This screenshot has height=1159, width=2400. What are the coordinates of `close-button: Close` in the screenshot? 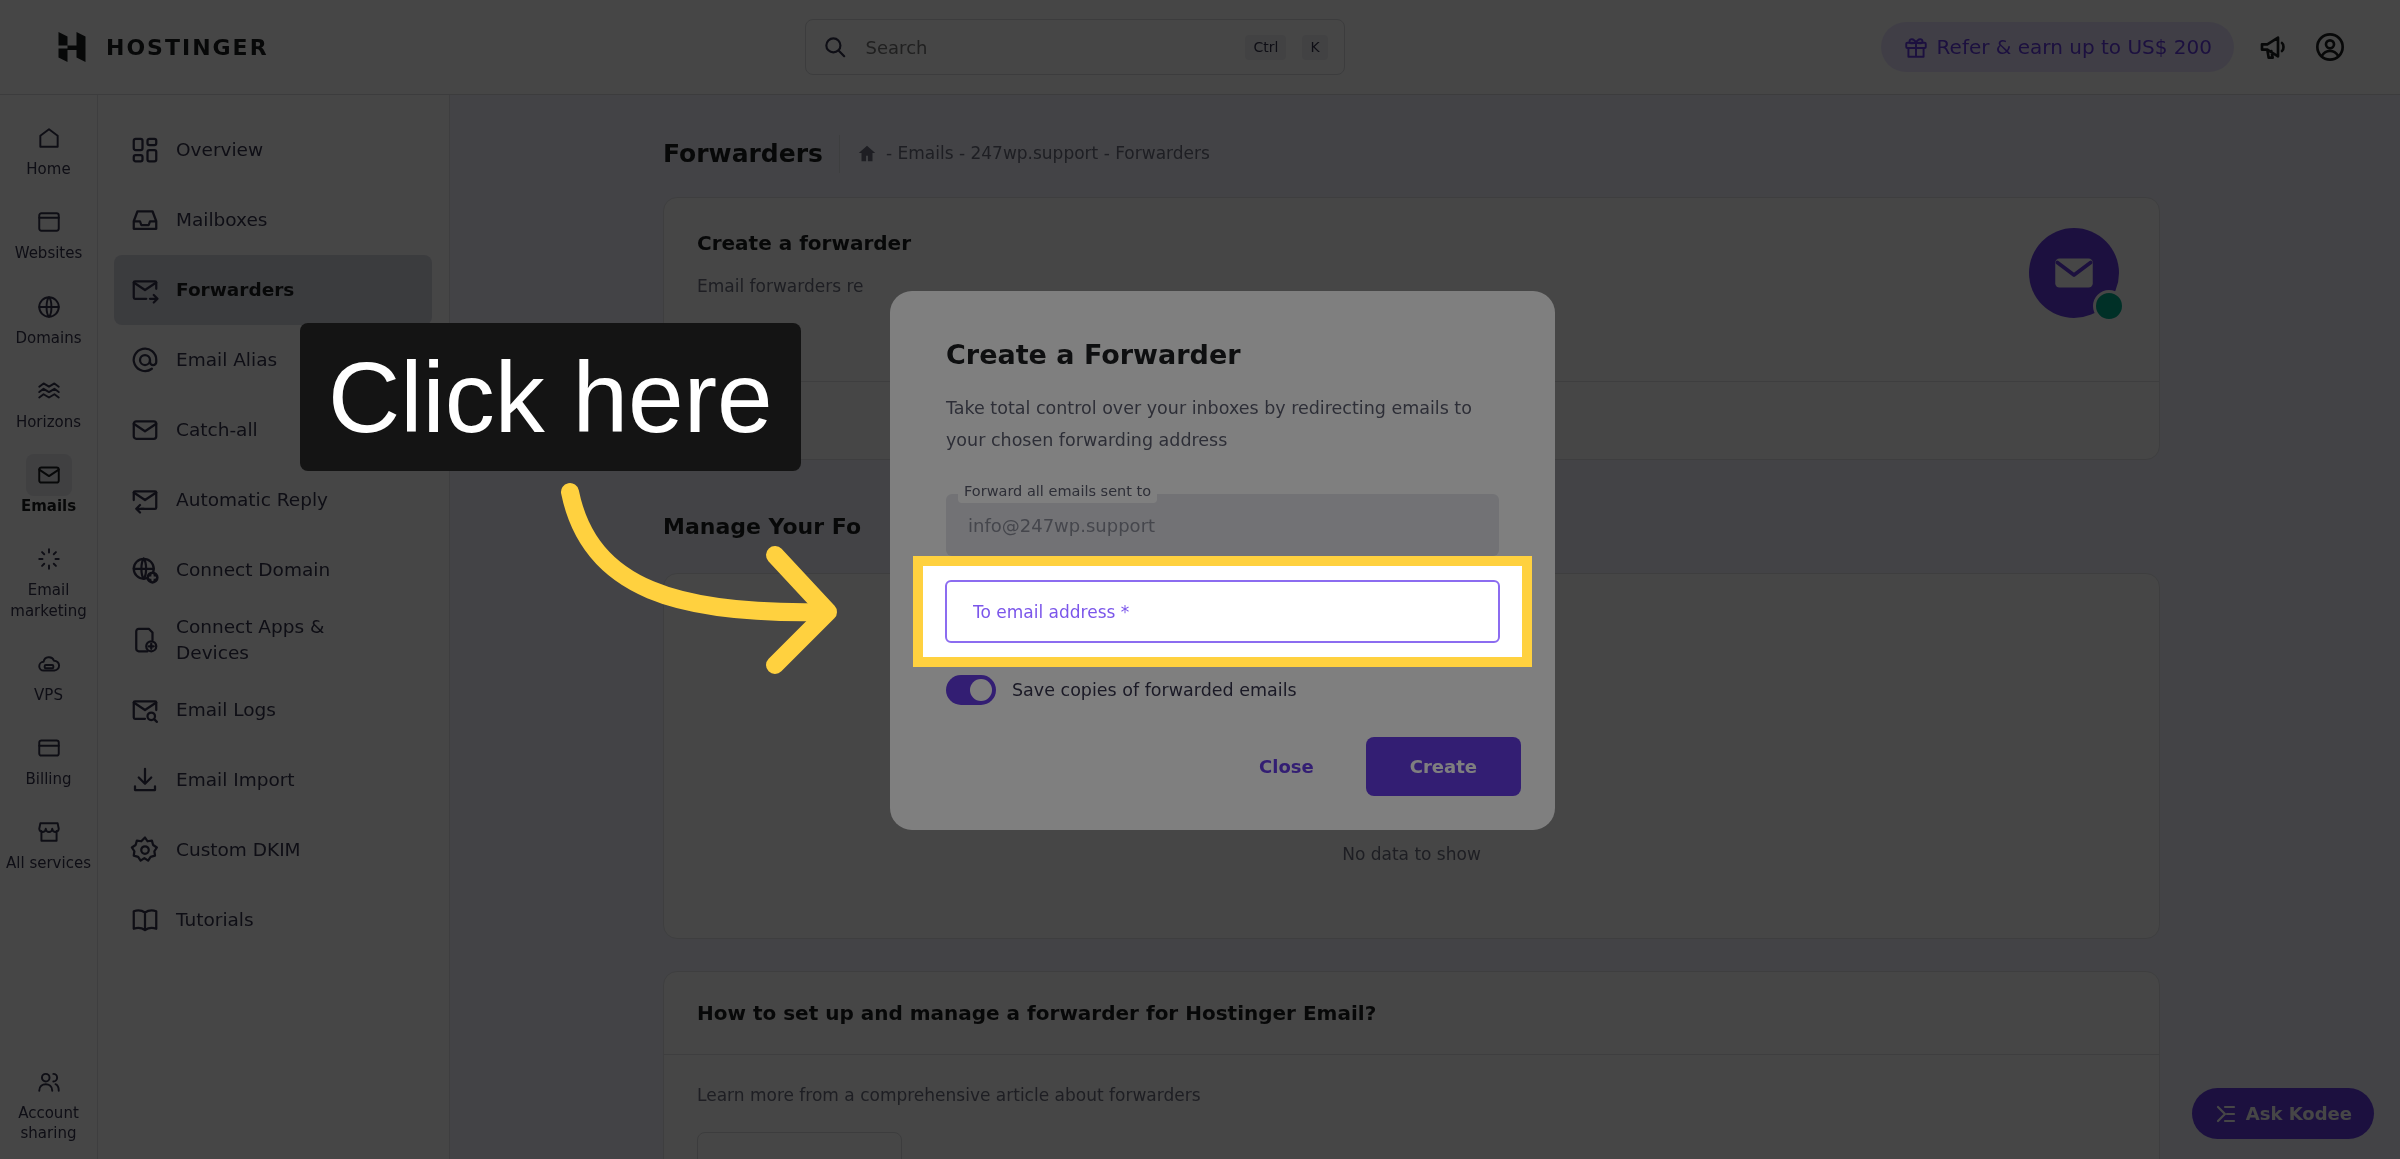 It's located at (1286, 767).